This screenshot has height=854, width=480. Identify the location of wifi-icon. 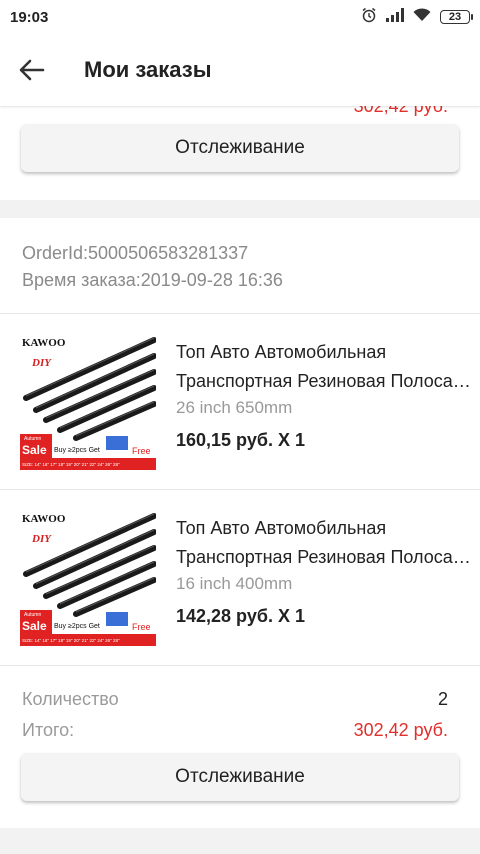
(422, 17).